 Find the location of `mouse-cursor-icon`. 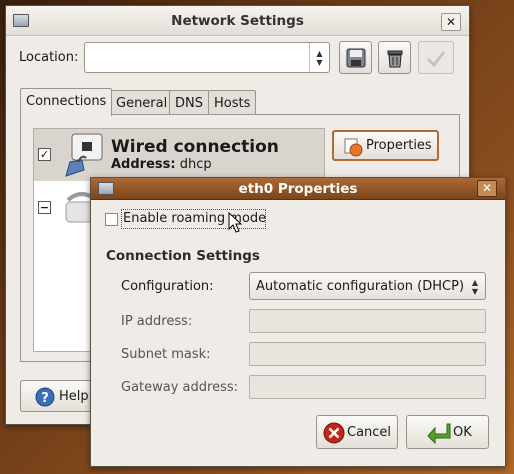

mouse-cursor-icon is located at coordinates (235, 222).